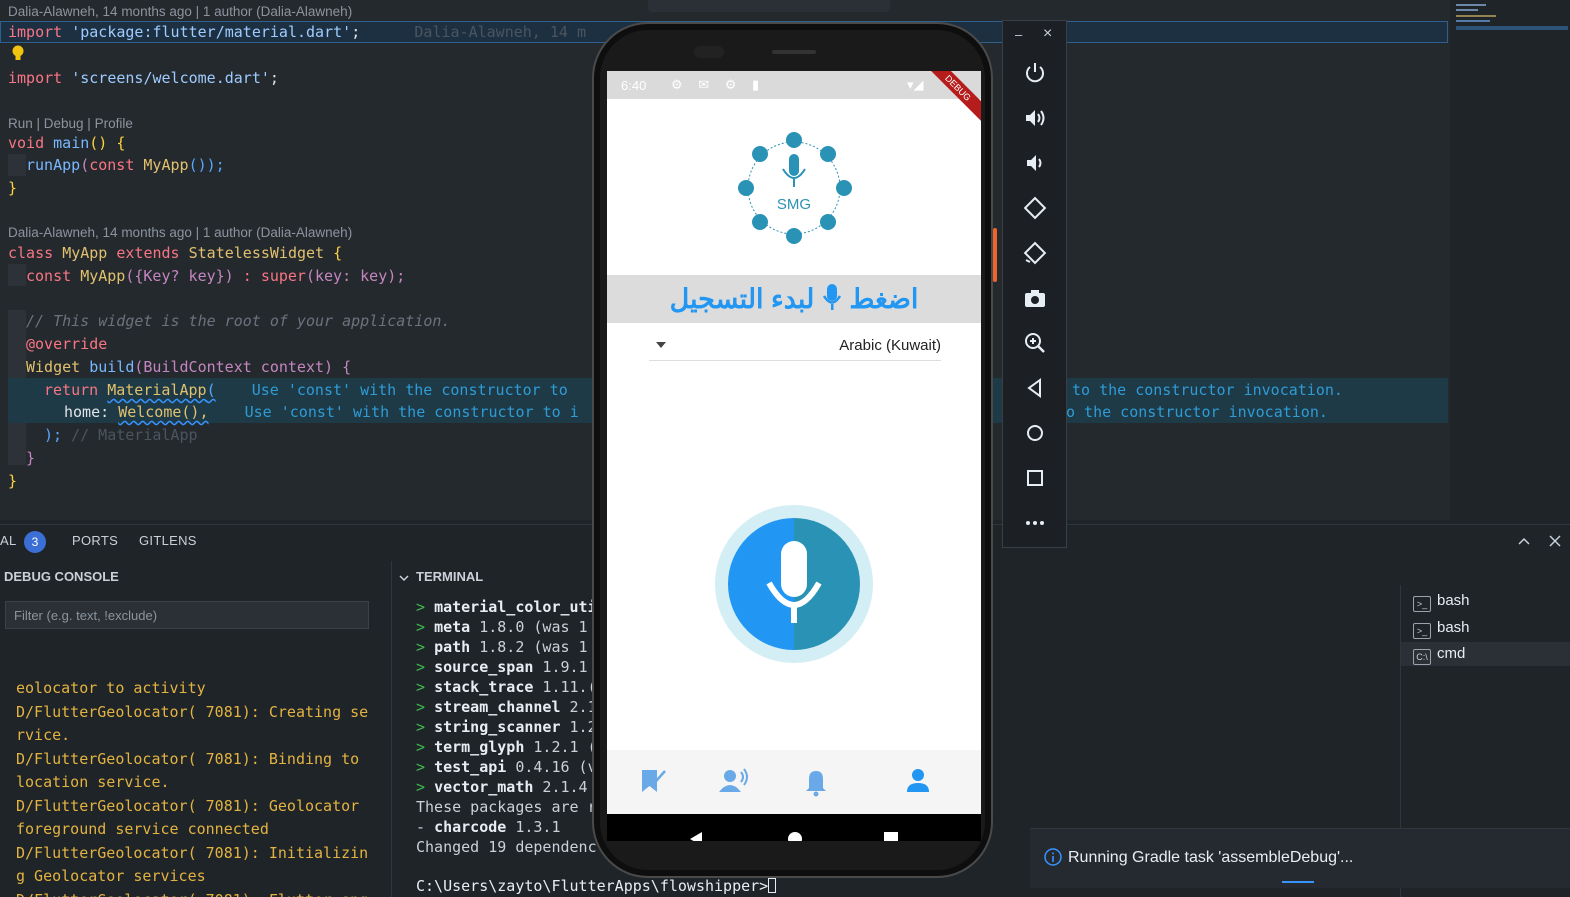  Describe the element at coordinates (795, 347) in the screenshot. I see `language-dropdown: Arabic (Kuwait)` at that location.